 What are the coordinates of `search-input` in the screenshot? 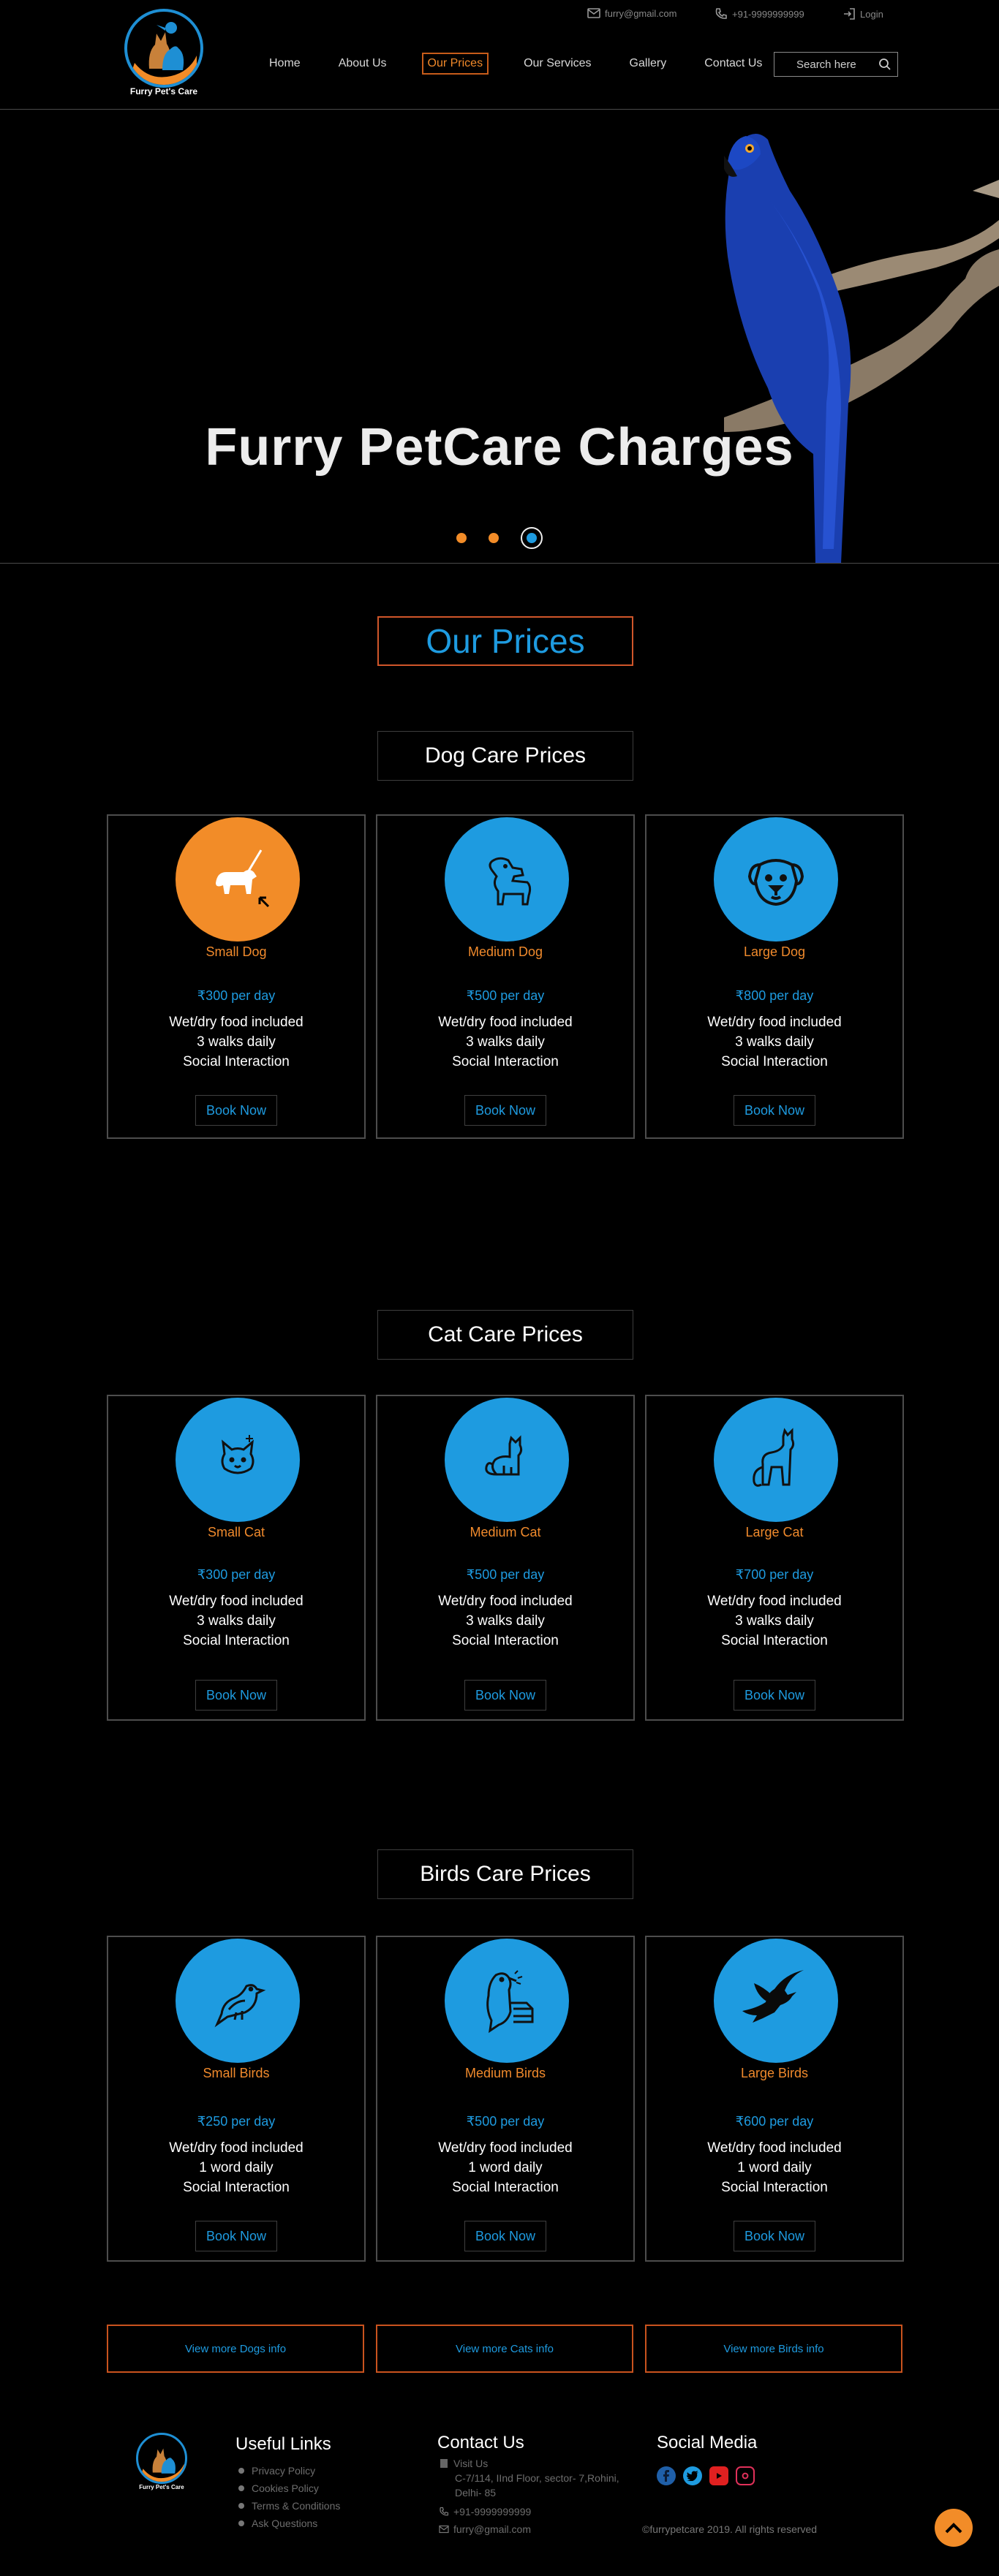 It's located at (843, 64).